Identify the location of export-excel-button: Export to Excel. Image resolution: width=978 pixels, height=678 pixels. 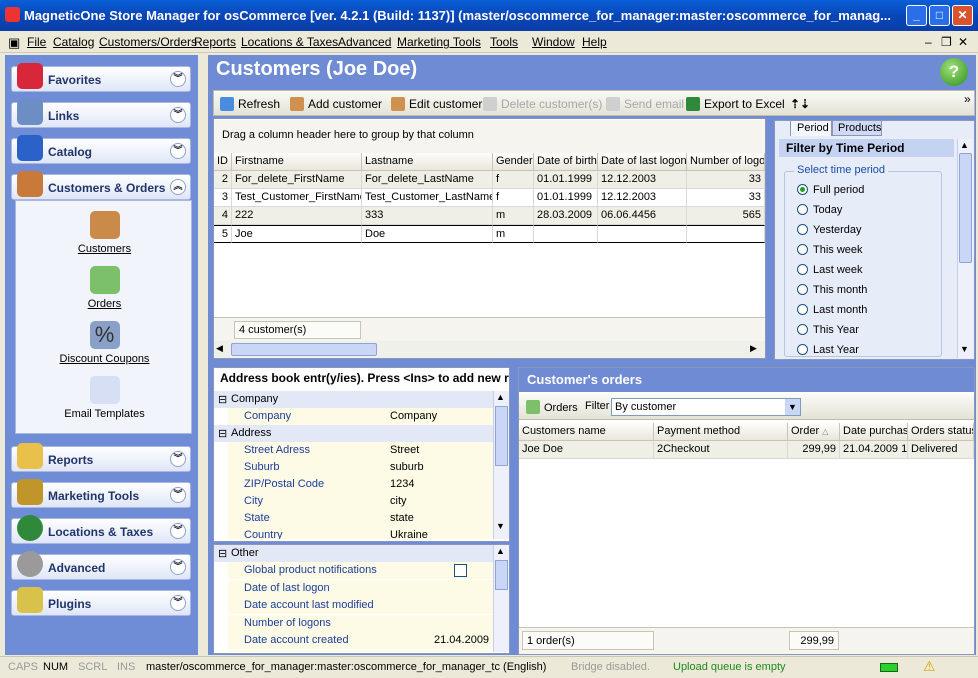
(735, 104).